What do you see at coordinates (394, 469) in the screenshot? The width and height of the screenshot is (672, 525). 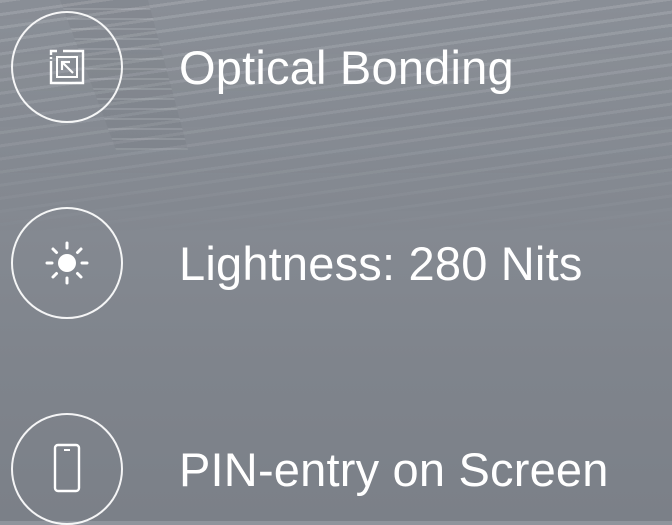 I see `feature-label: PIN-entry on Screen` at bounding box center [394, 469].